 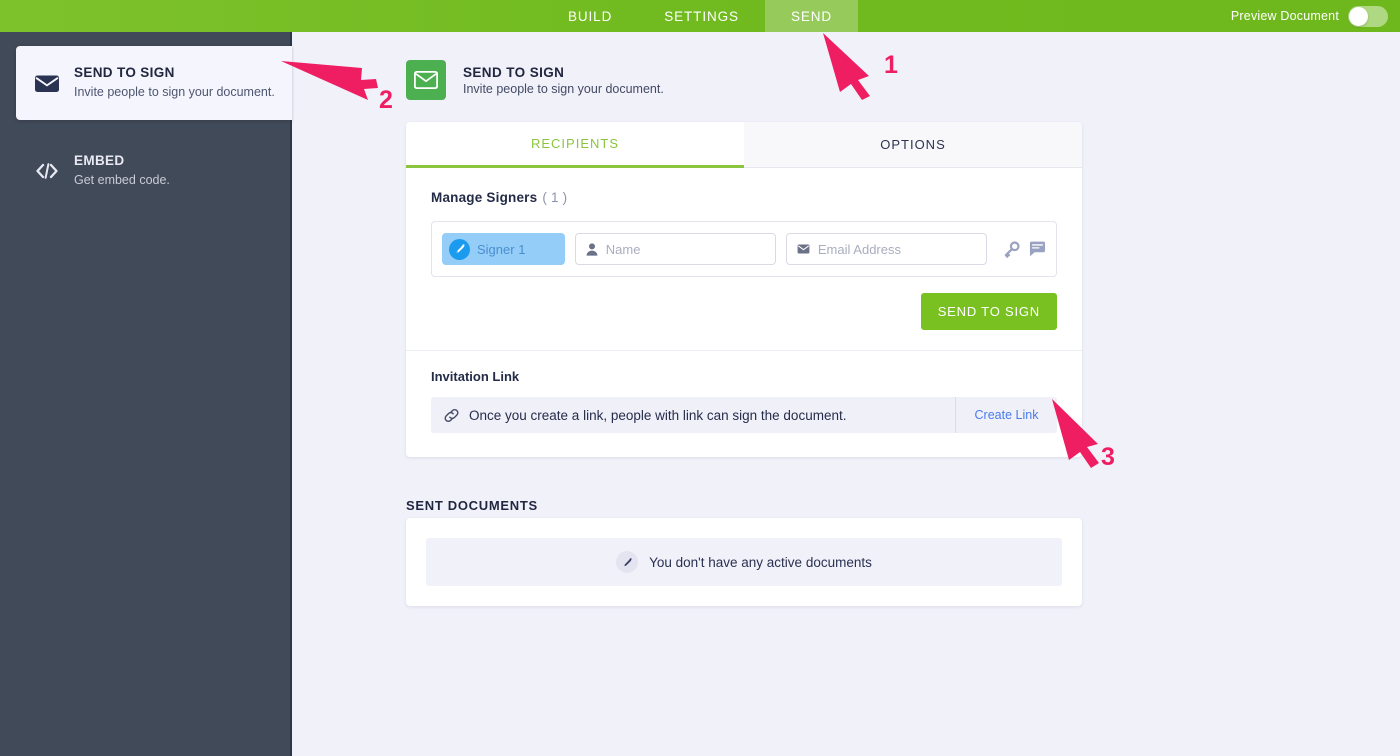 I want to click on signer-chip: Signer 1, so click(x=503, y=249).